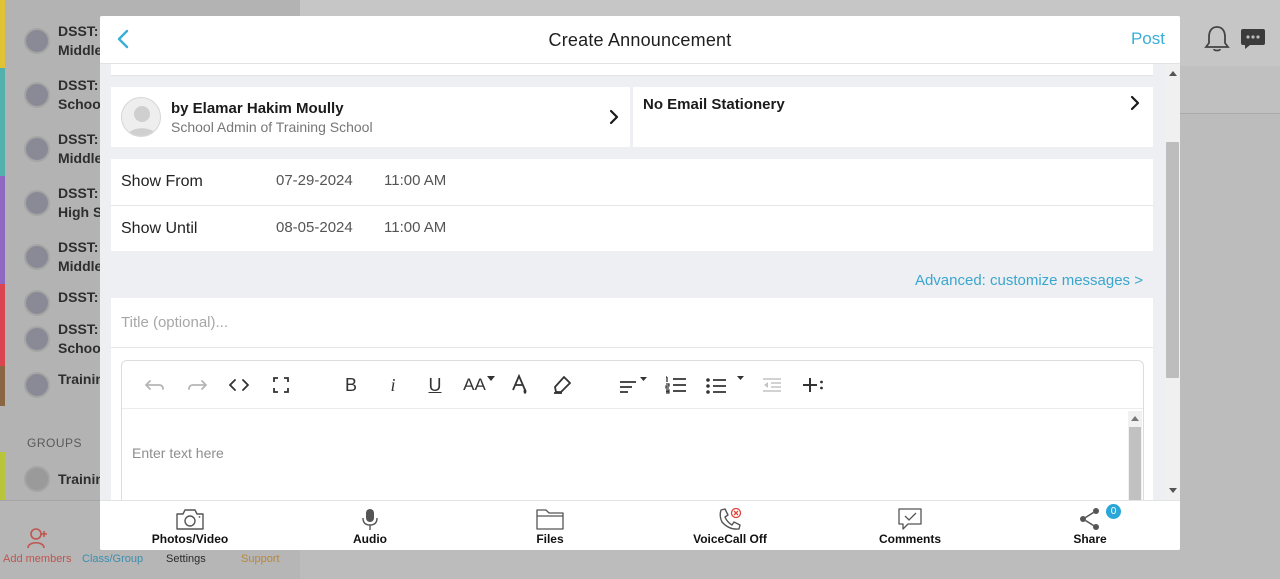 Image resolution: width=1280 pixels, height=579 pixels. I want to click on files-button: Files, so click(550, 525).